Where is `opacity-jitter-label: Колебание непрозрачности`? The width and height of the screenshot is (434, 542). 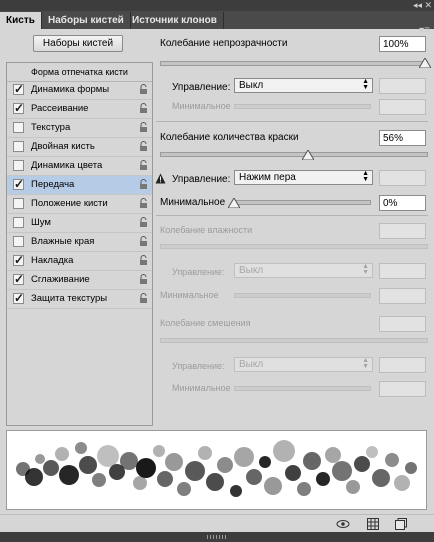 opacity-jitter-label: Колебание непрозрачности is located at coordinates (224, 43).